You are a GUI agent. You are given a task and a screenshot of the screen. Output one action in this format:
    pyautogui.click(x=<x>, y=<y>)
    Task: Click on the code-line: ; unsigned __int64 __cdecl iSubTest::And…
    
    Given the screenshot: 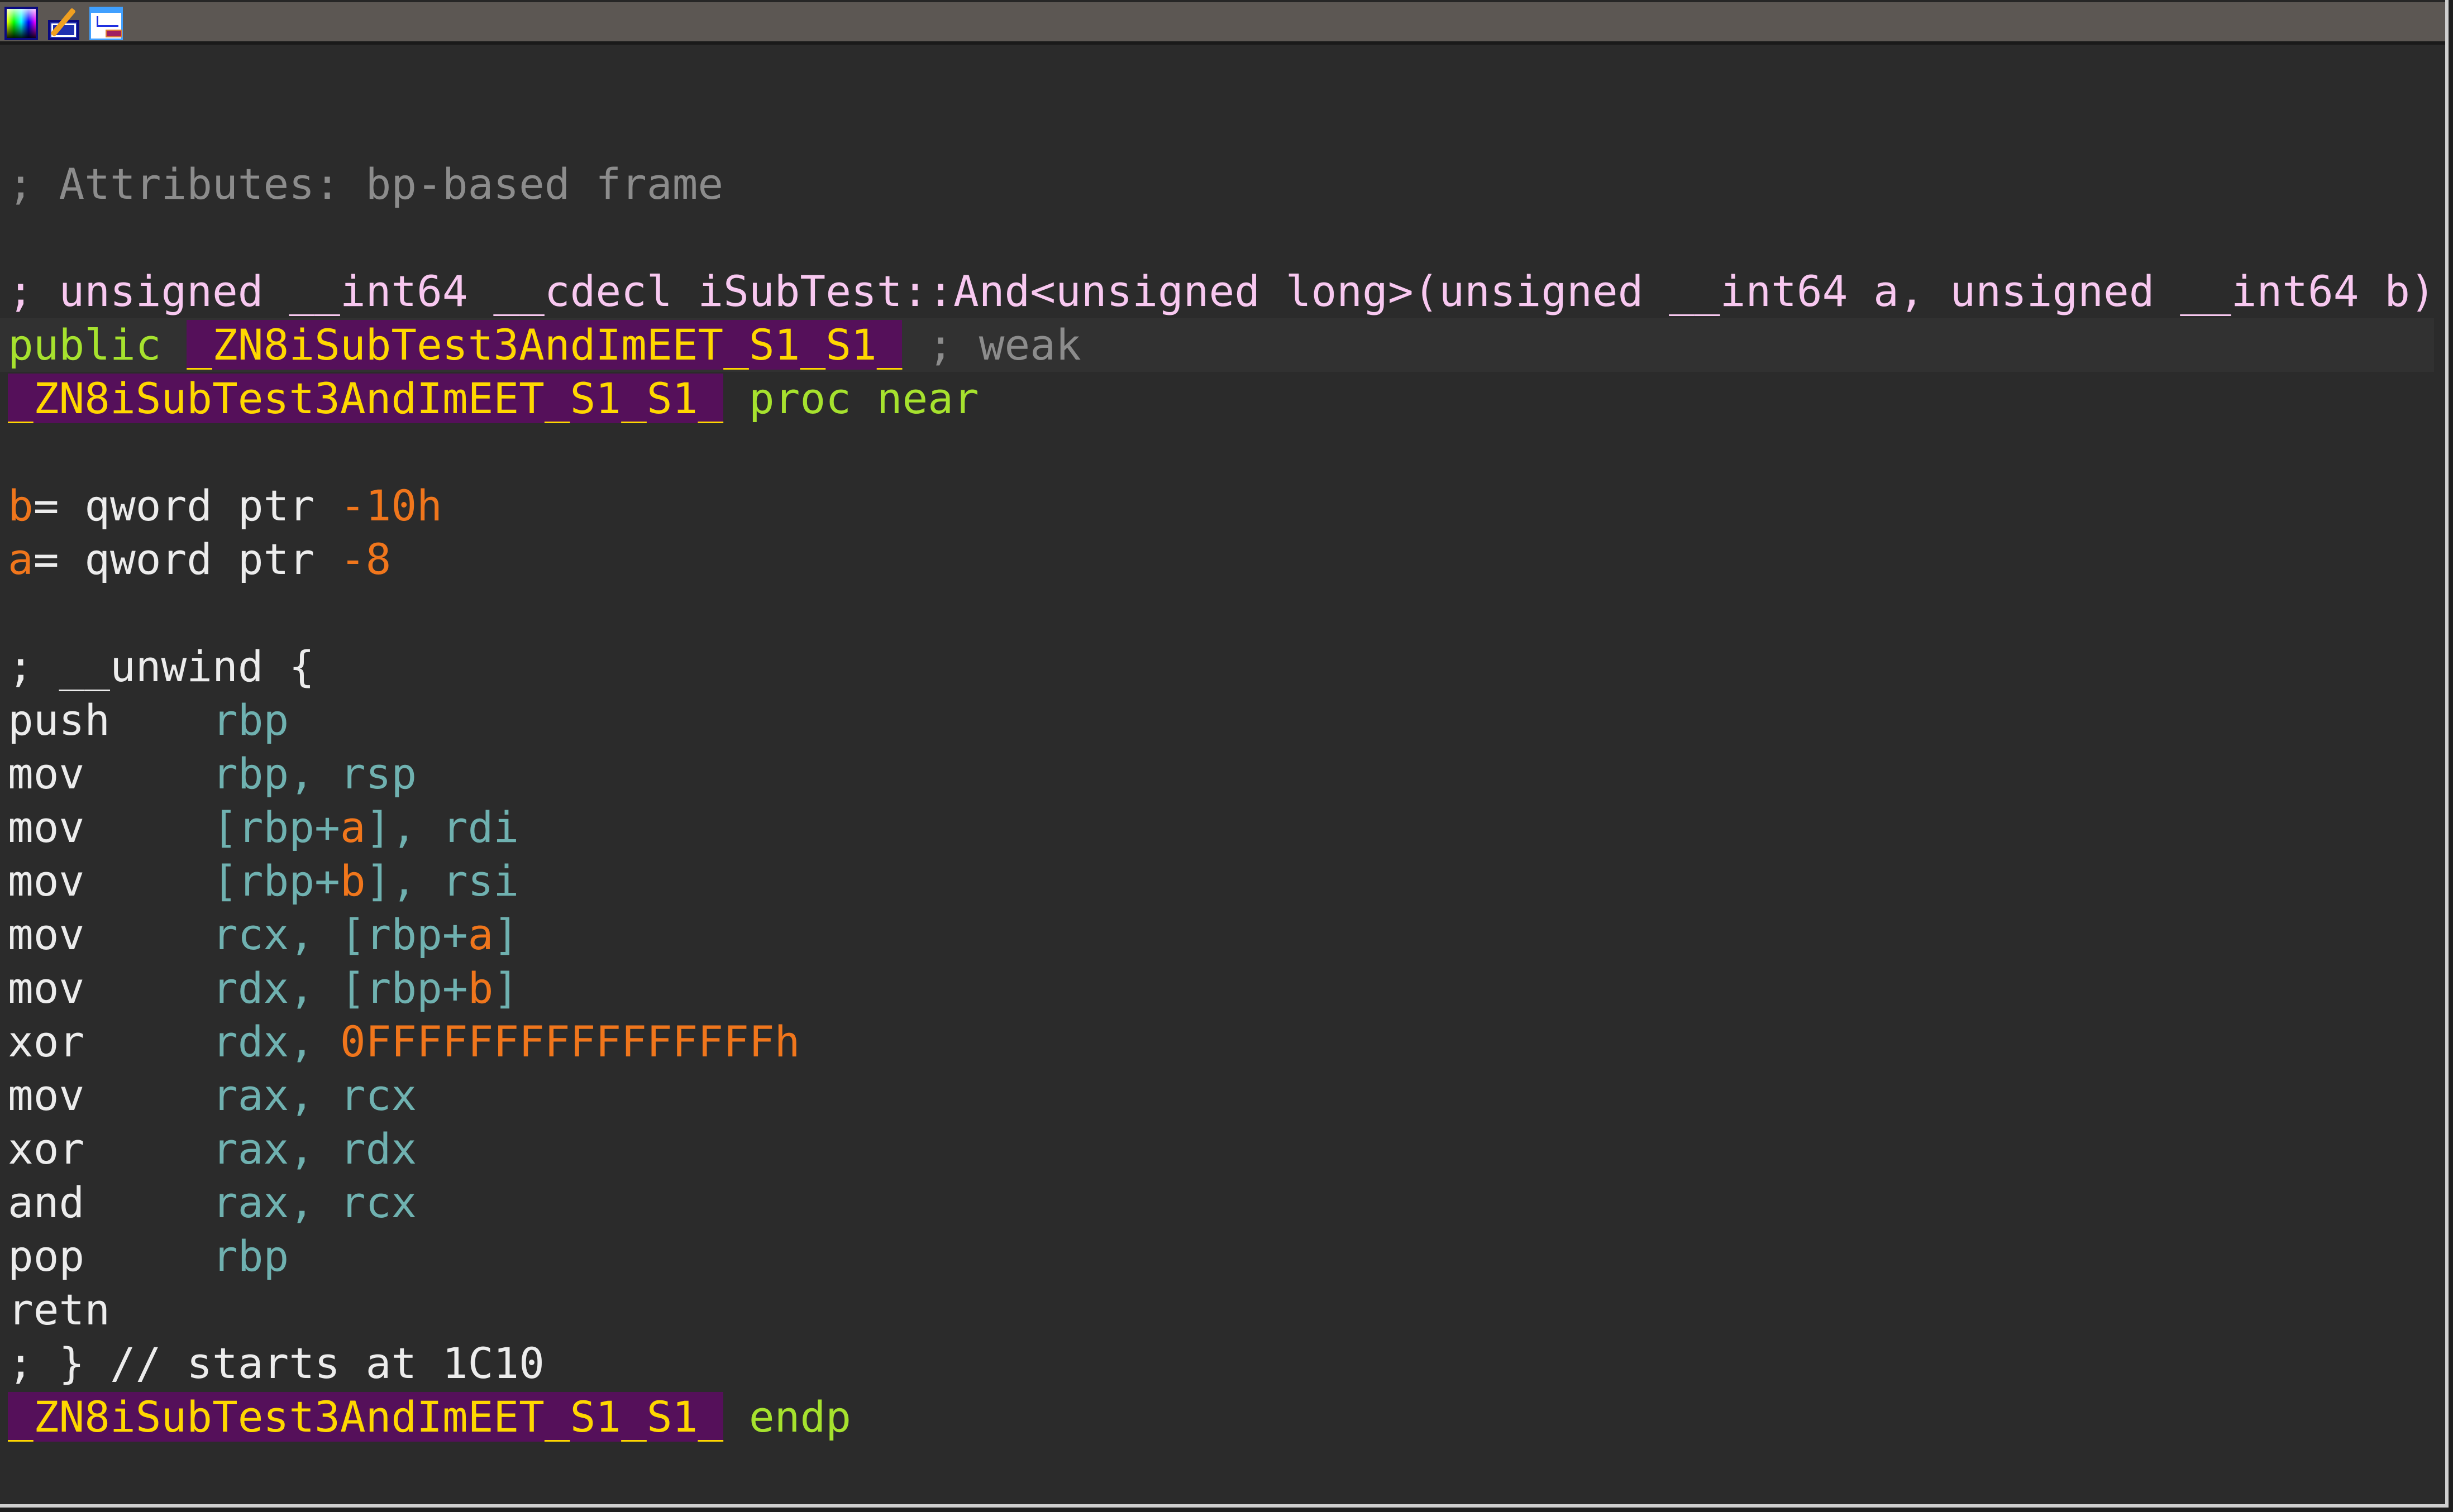 What is the action you would take?
    pyautogui.click(x=1222, y=291)
    